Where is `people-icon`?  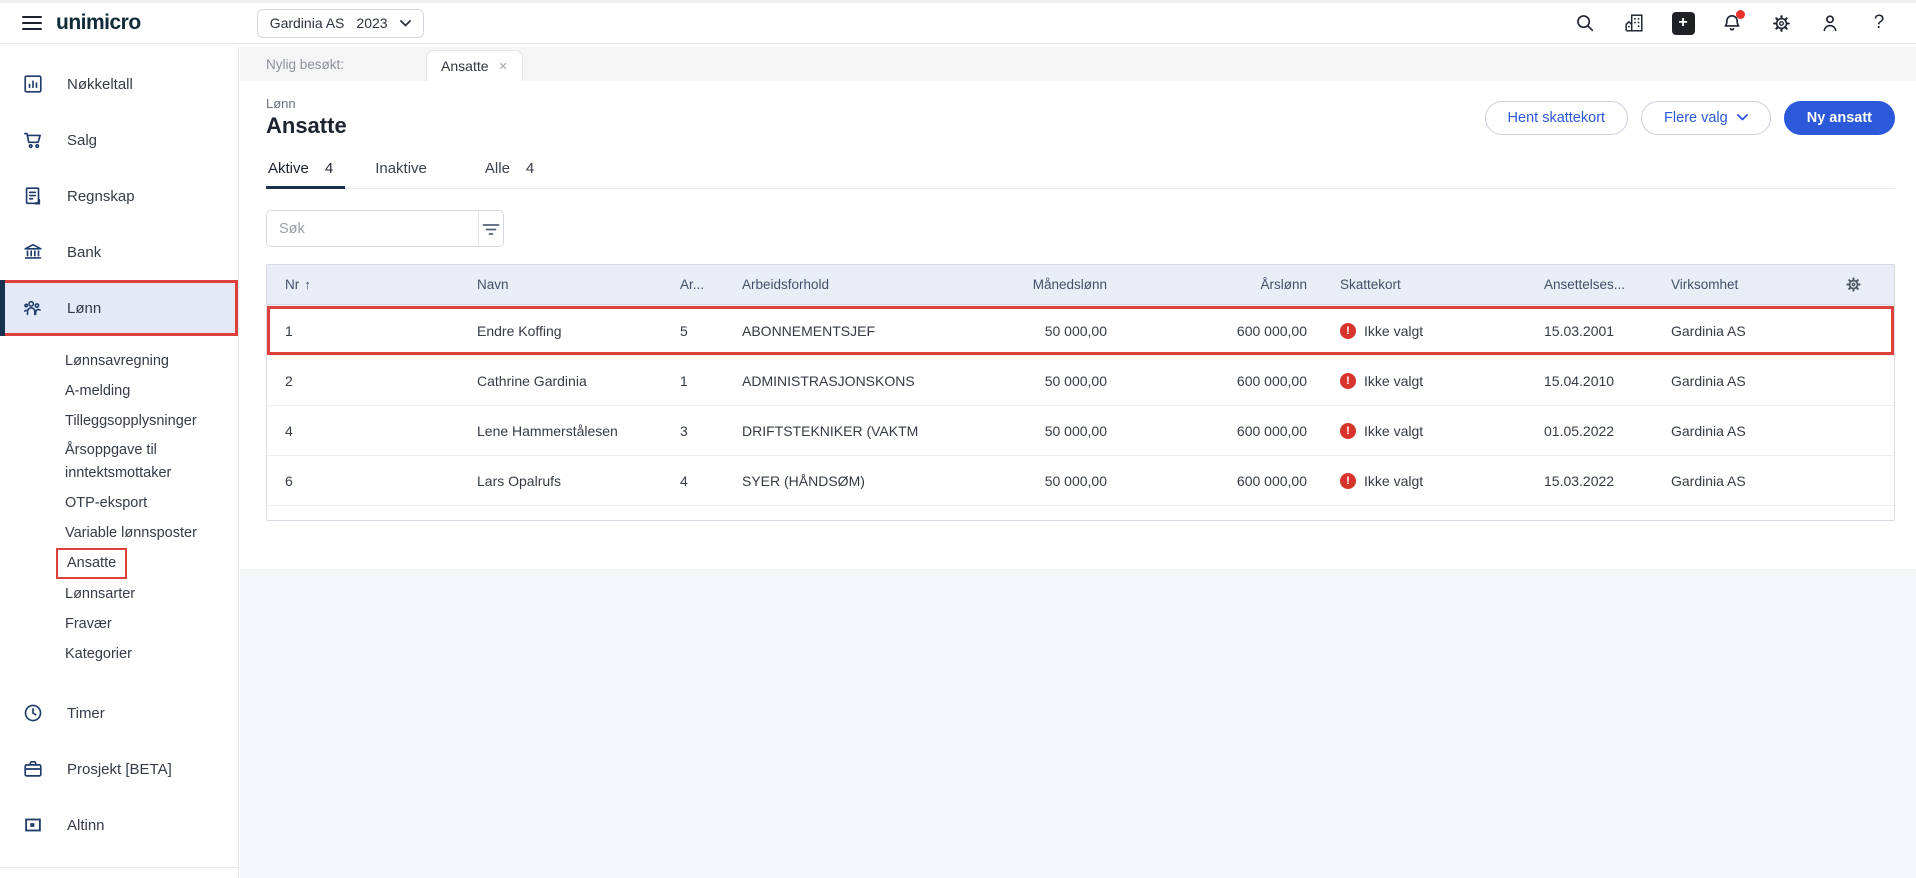 people-icon is located at coordinates (33, 308).